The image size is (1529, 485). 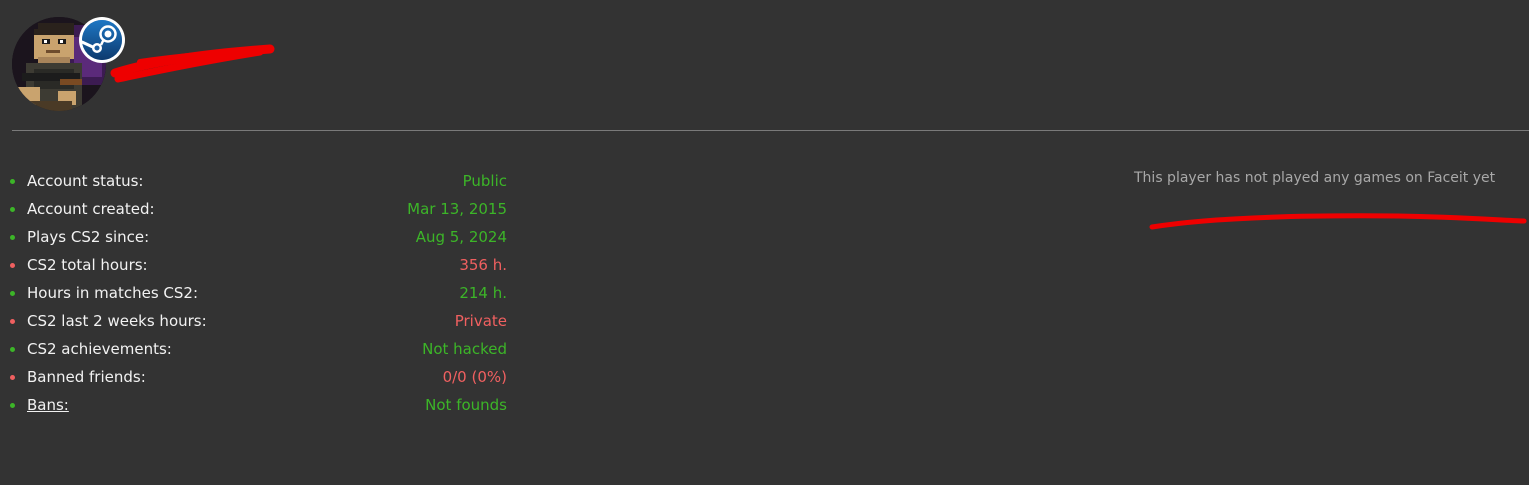 I want to click on stat-label: Account status:, so click(x=85, y=181).